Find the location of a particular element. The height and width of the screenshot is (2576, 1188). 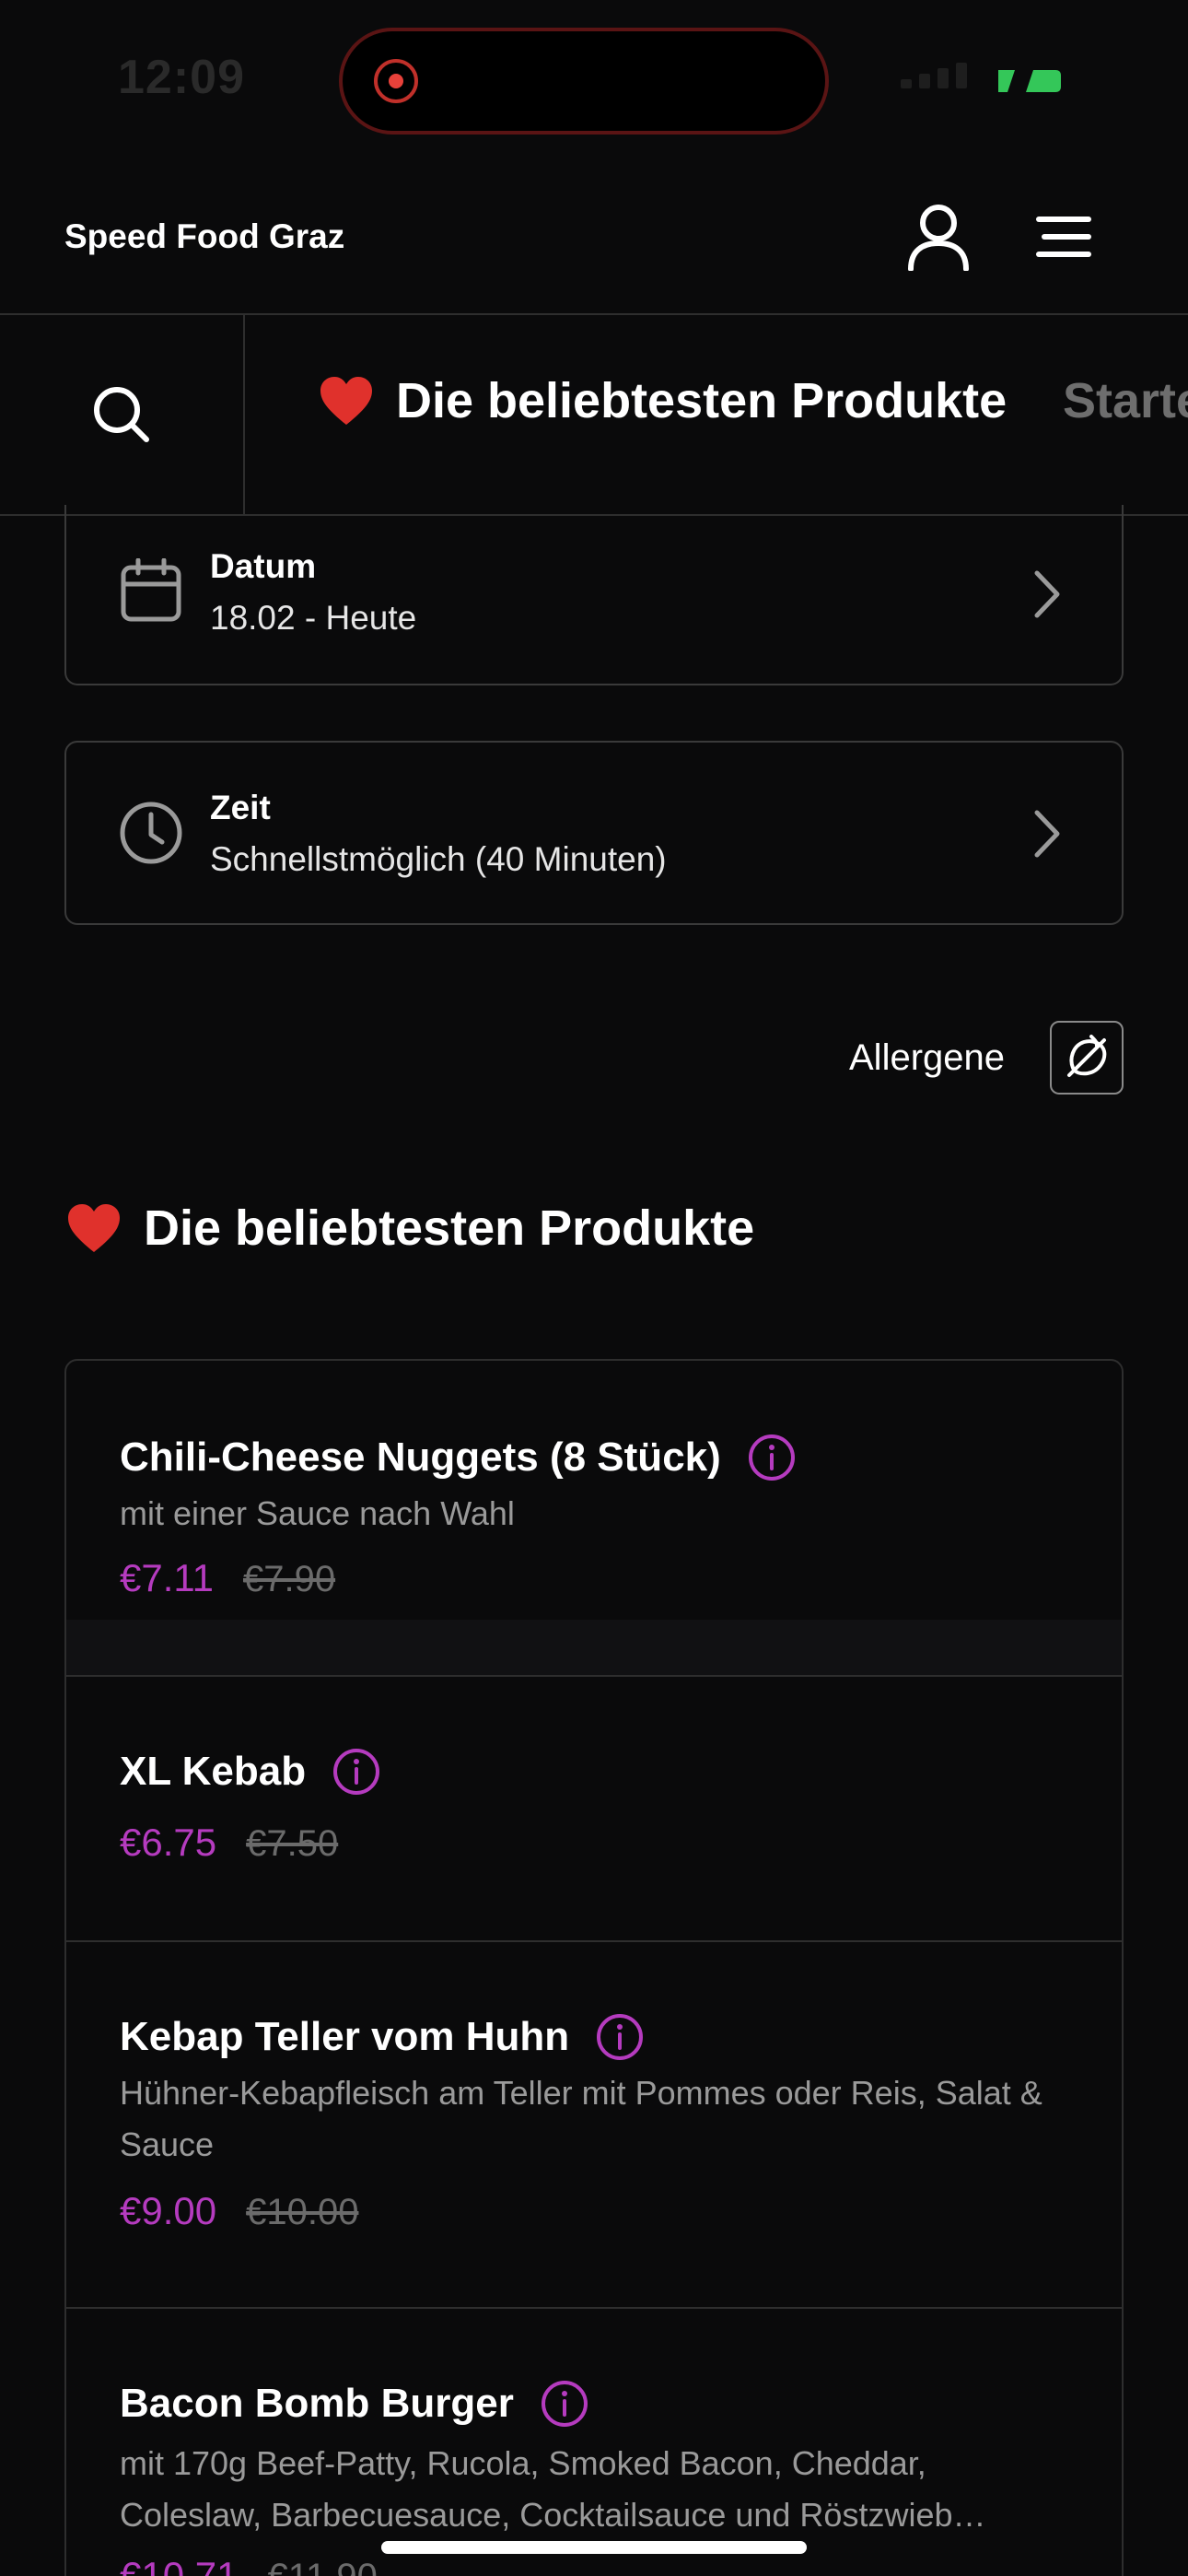

calendar-icon is located at coordinates (151, 590).